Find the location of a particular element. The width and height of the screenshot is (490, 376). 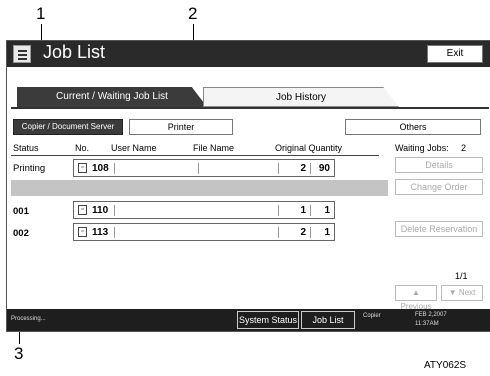

mode-label: Copier is located at coordinates (372, 316).